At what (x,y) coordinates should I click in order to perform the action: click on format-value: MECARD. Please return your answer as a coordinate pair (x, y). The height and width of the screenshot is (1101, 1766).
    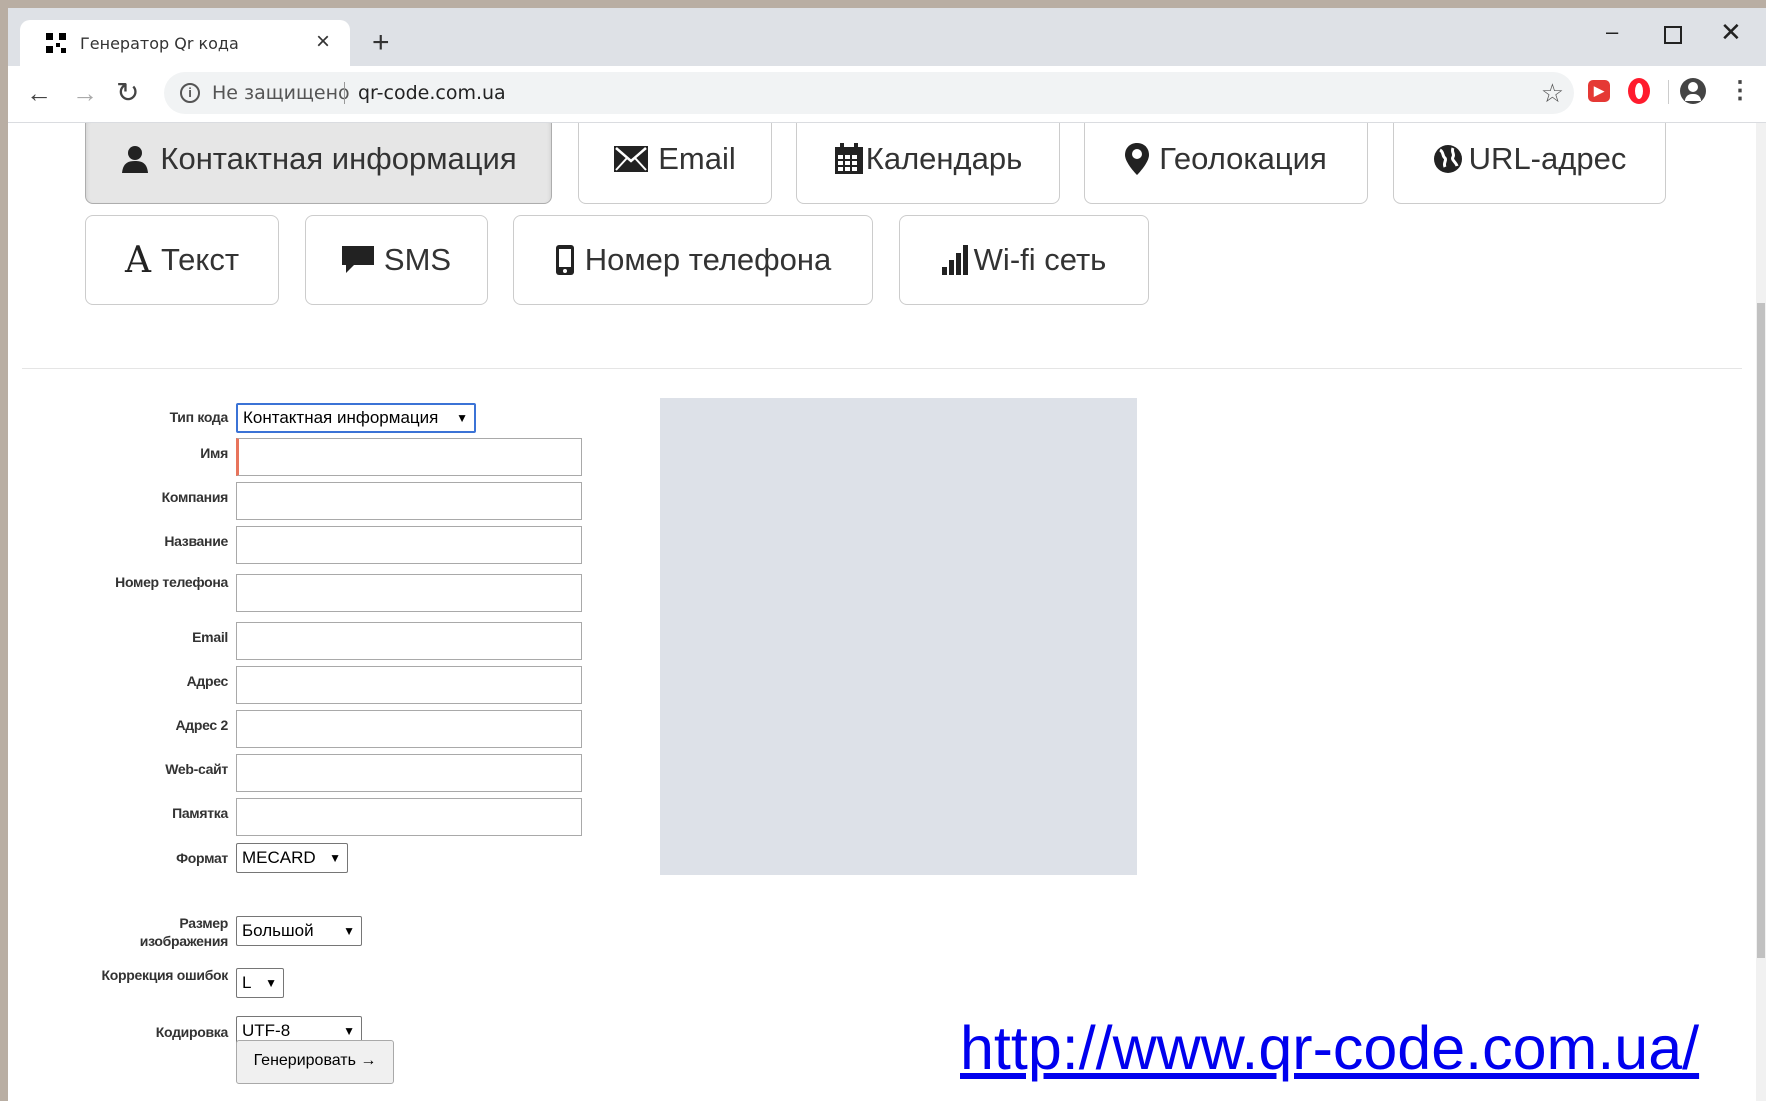
    Looking at the image, I should click on (279, 857).